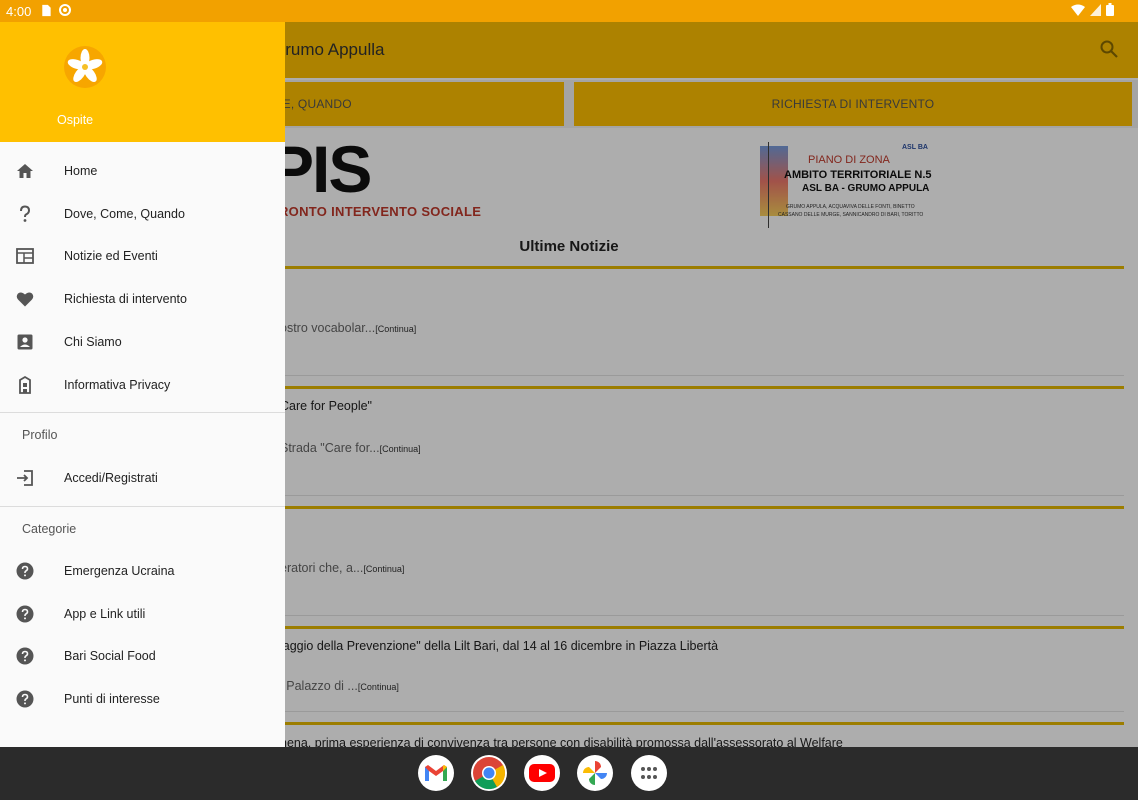  I want to click on contact-icon, so click(25, 342).